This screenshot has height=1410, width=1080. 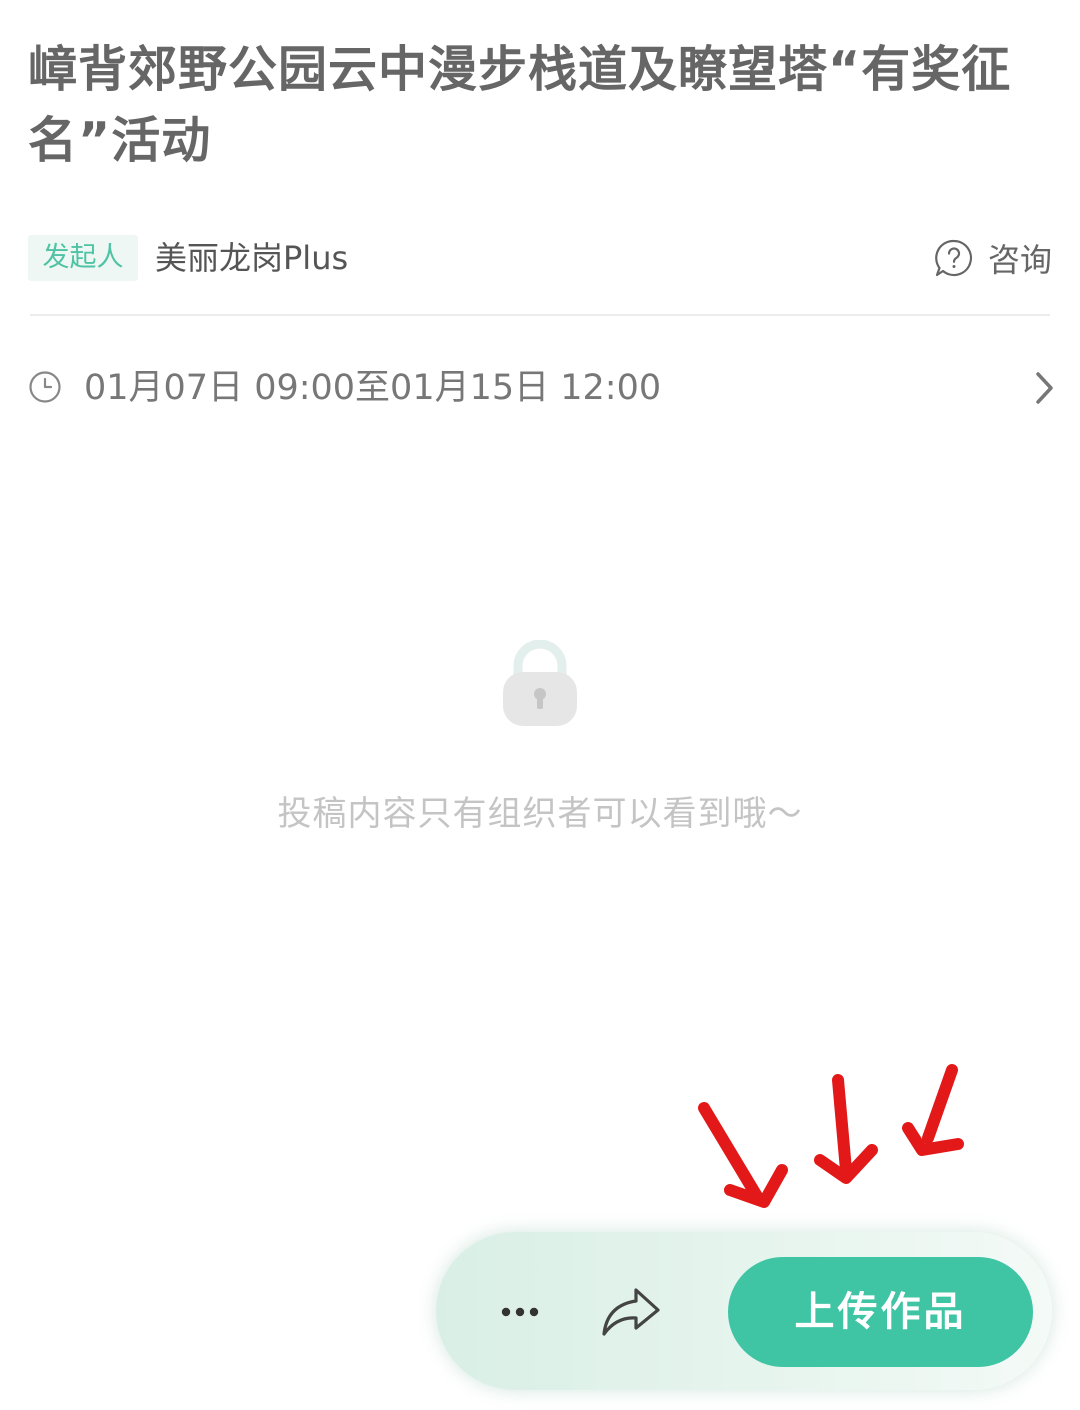 I want to click on consult-label: 咨询, so click(x=1019, y=260).